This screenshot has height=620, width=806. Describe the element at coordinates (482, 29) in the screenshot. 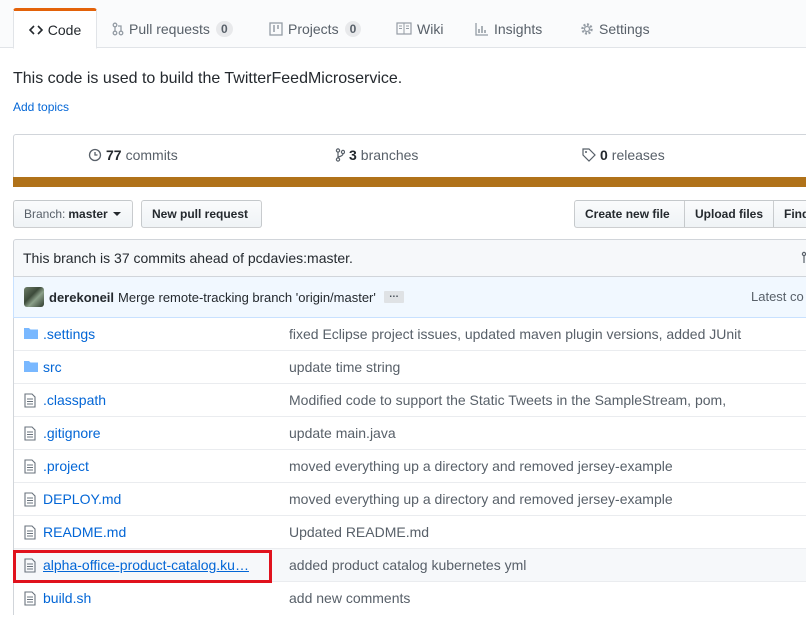

I see `graph-icon` at that location.